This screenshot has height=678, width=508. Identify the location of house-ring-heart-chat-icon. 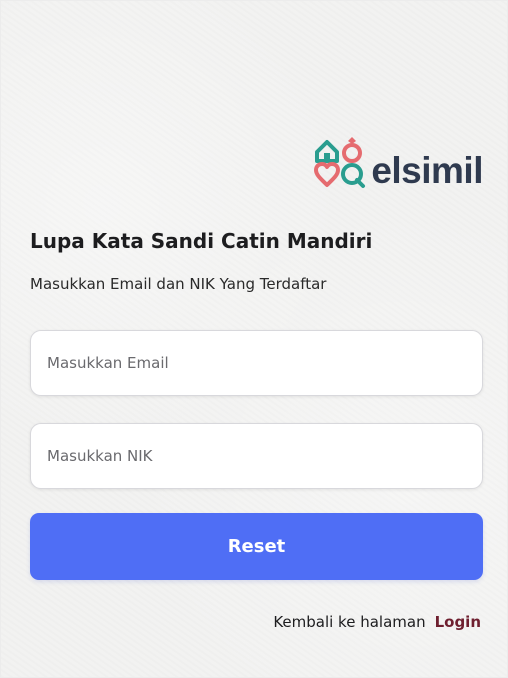
(340, 162).